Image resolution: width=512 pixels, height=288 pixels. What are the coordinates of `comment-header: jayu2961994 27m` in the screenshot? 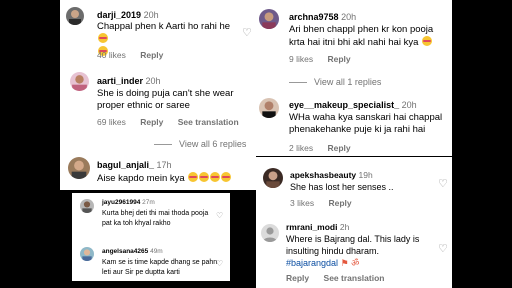 It's located at (128, 202).